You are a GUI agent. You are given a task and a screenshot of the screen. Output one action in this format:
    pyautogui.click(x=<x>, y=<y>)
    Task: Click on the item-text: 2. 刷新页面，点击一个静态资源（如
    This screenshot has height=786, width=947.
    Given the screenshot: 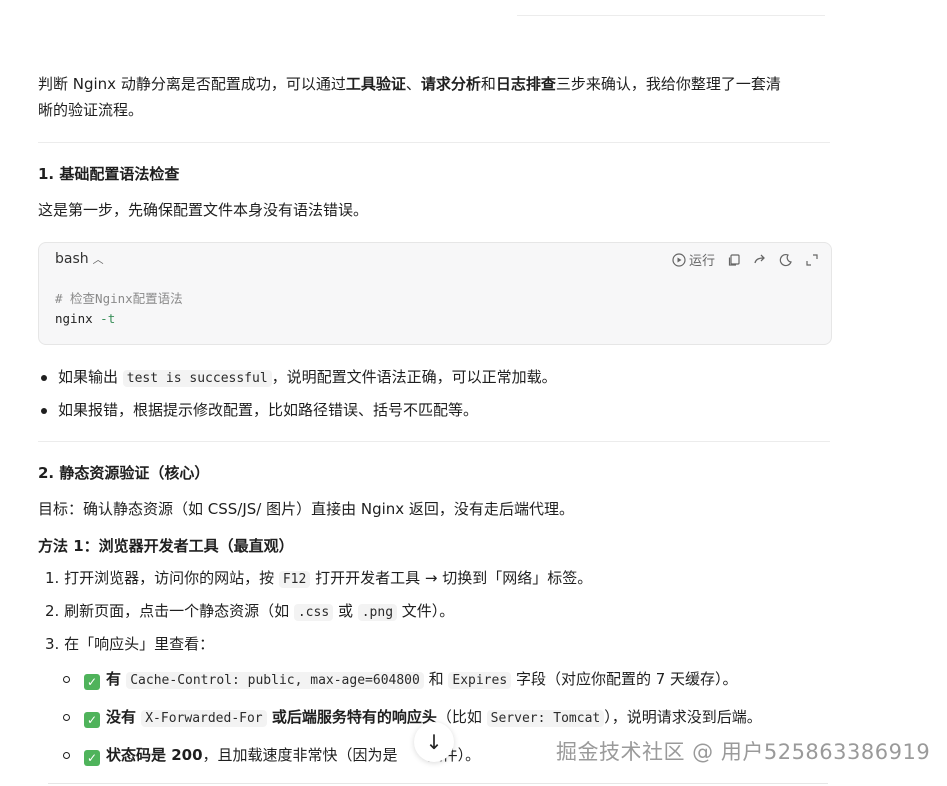 What is the action you would take?
    pyautogui.click(x=169, y=611)
    